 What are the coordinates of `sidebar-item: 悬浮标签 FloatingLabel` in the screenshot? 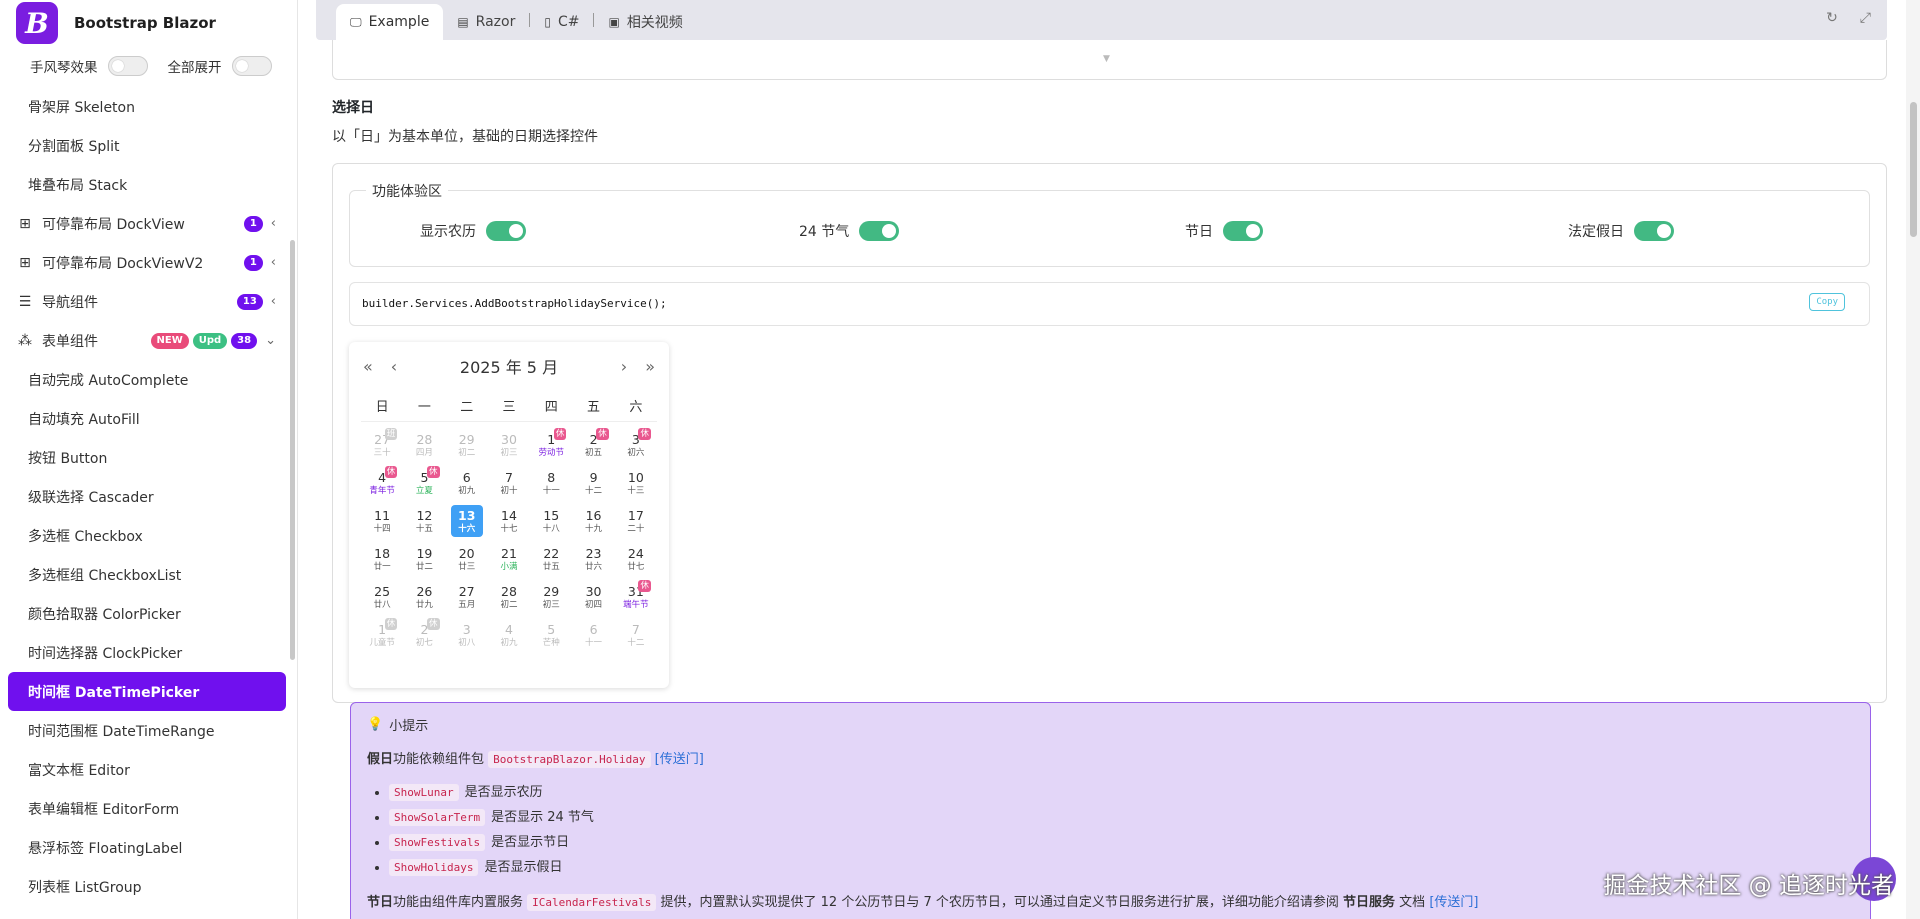 It's located at (145, 847).